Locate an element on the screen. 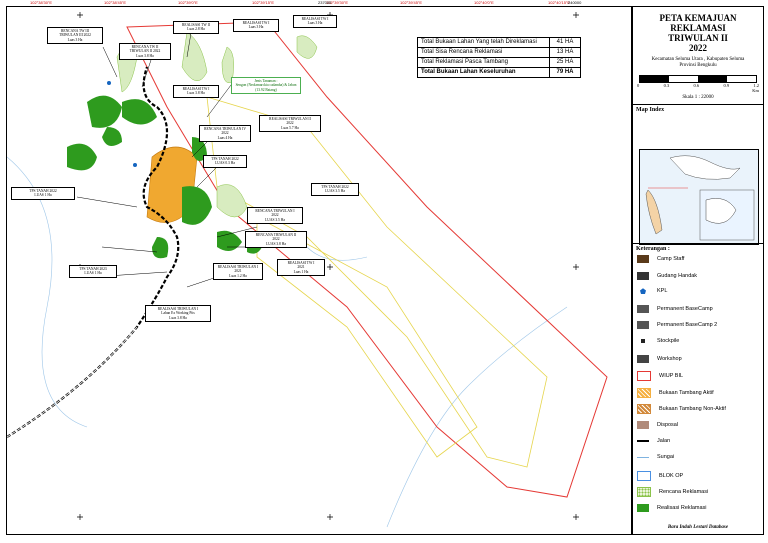  map-label: RENCANA TRIWULAN IV 2022 Luas 4 Ha is located at coordinates (225, 133).